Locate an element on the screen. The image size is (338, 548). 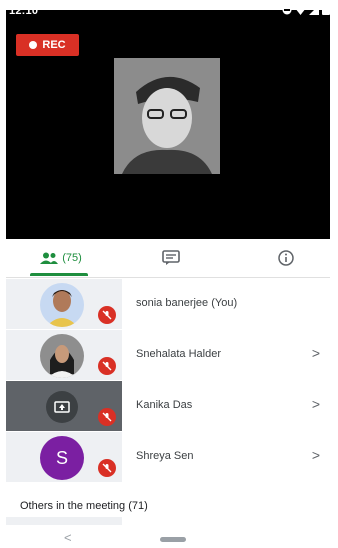
participant-row: sonia banerjee (You) is located at coordinates (168, 304).